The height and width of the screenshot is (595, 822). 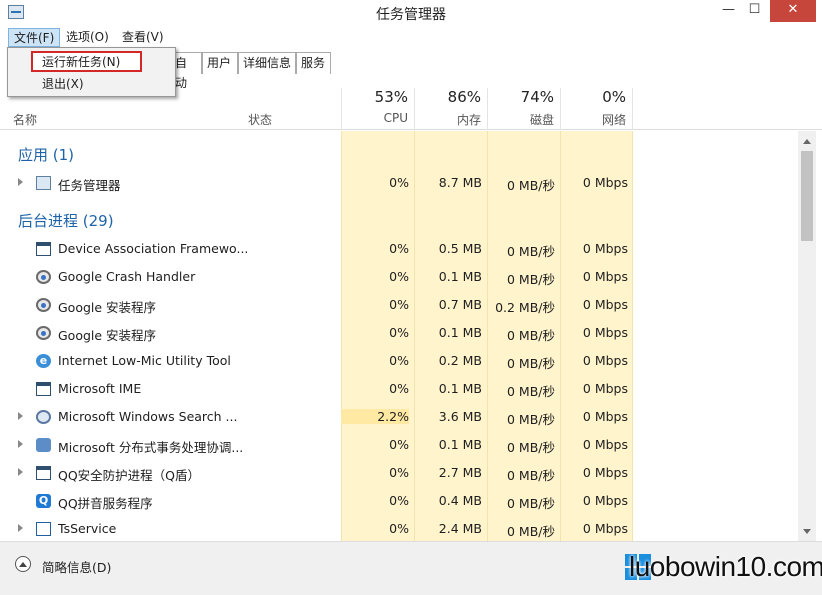 What do you see at coordinates (596, 109) in the screenshot?
I see `col-network: 0% 网络` at bounding box center [596, 109].